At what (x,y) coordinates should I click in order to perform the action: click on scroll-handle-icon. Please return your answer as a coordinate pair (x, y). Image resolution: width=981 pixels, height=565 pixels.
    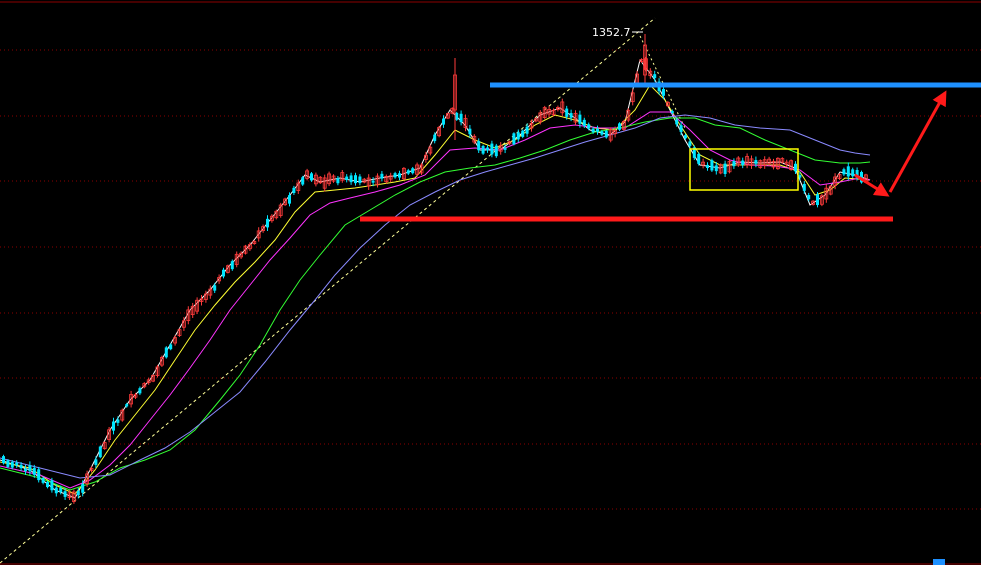
    Looking at the image, I should click on (939, 562).